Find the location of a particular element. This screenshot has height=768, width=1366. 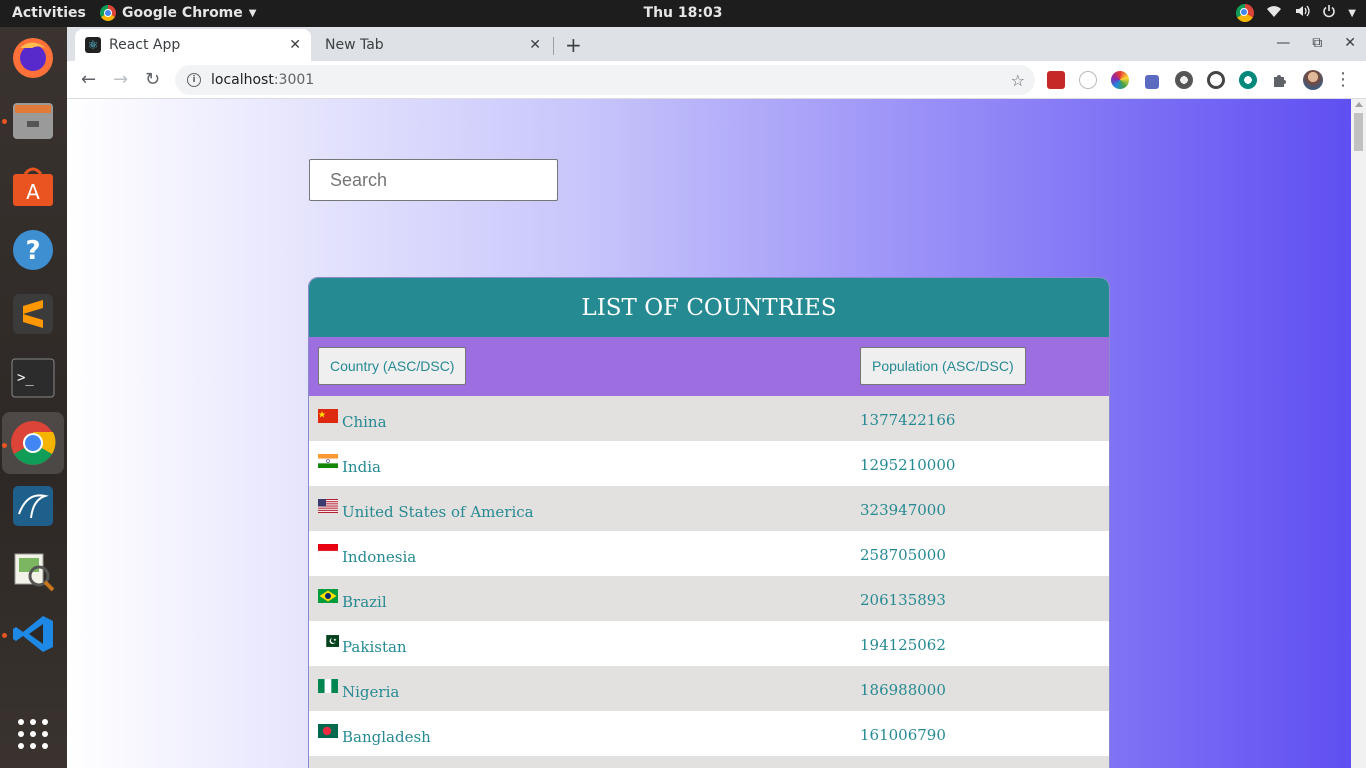

tab-label: New Tab is located at coordinates (354, 45).